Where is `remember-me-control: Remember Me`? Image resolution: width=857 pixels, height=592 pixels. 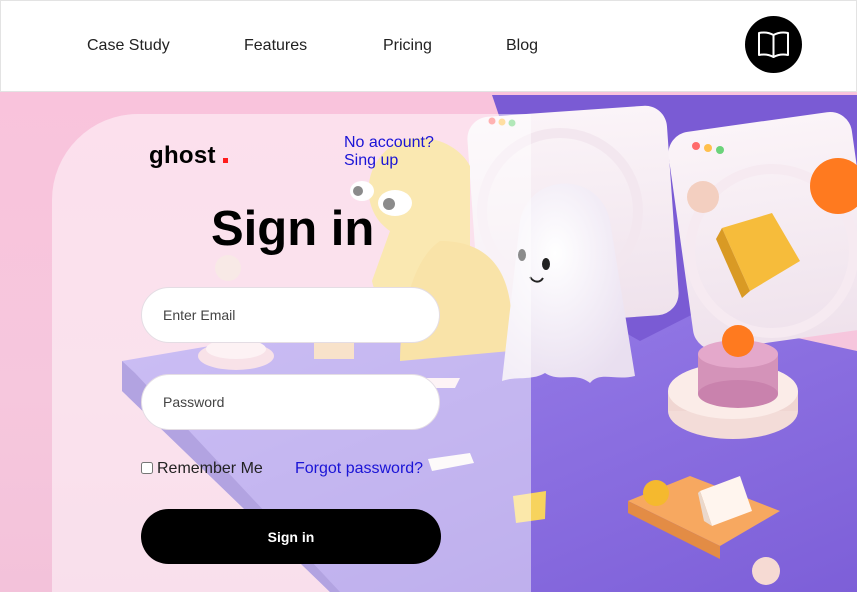
remember-me-control: Remember Me is located at coordinates (202, 469).